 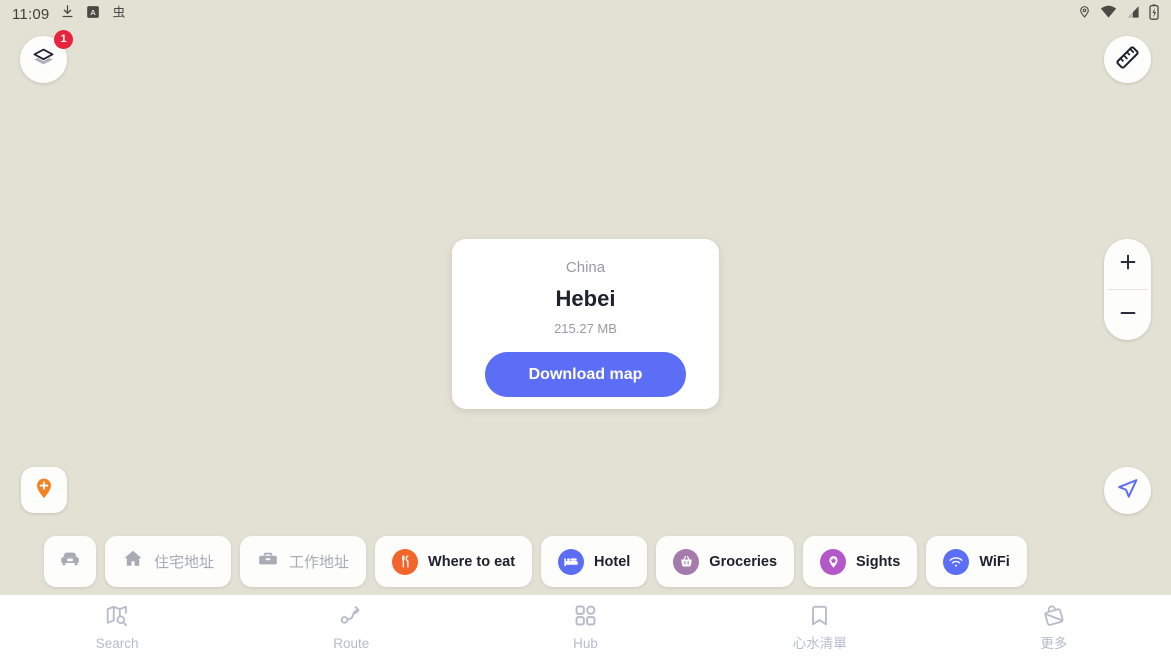 I want to click on battery-charging-icon, so click(x=1154, y=14).